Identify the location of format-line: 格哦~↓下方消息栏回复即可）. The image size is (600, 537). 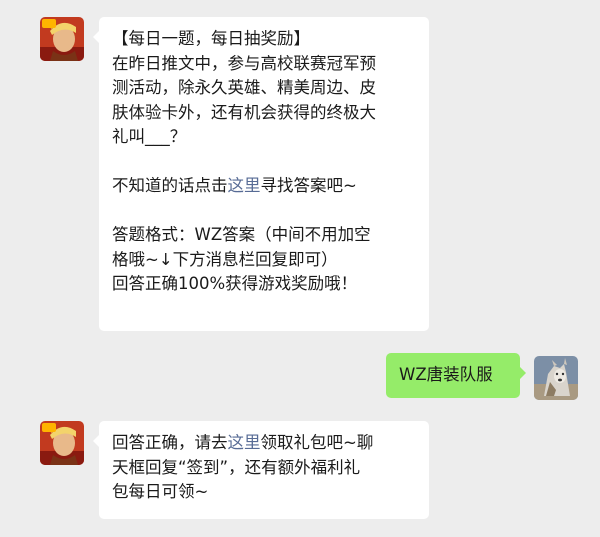
(225, 259).